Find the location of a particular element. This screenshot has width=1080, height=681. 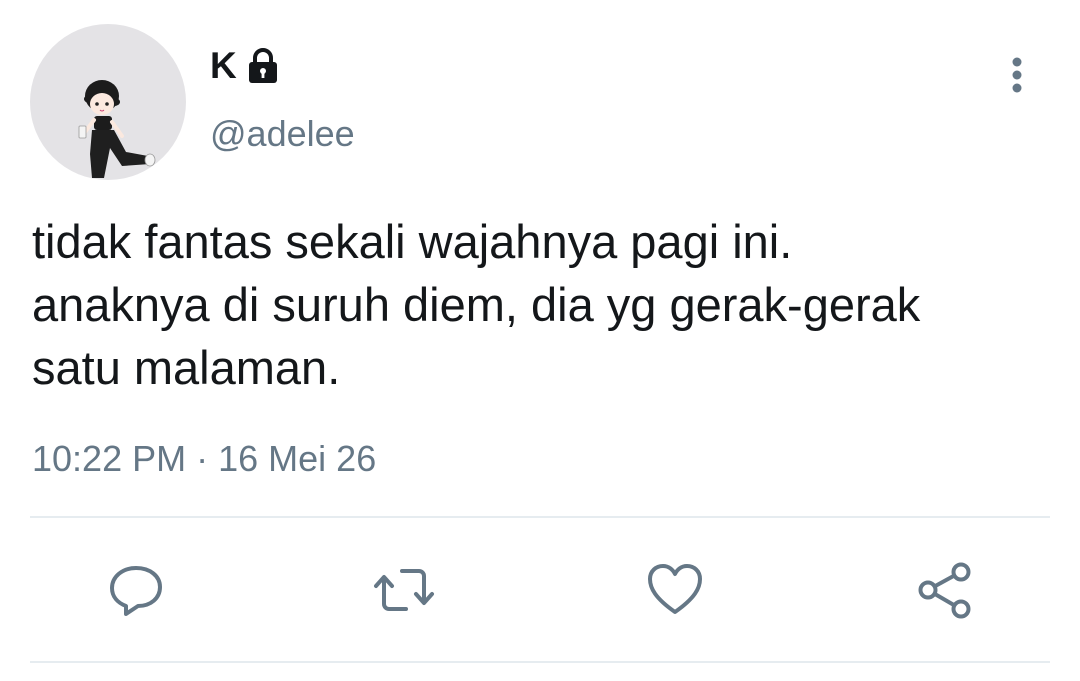

more-vertical-icon is located at coordinates (1017, 76).